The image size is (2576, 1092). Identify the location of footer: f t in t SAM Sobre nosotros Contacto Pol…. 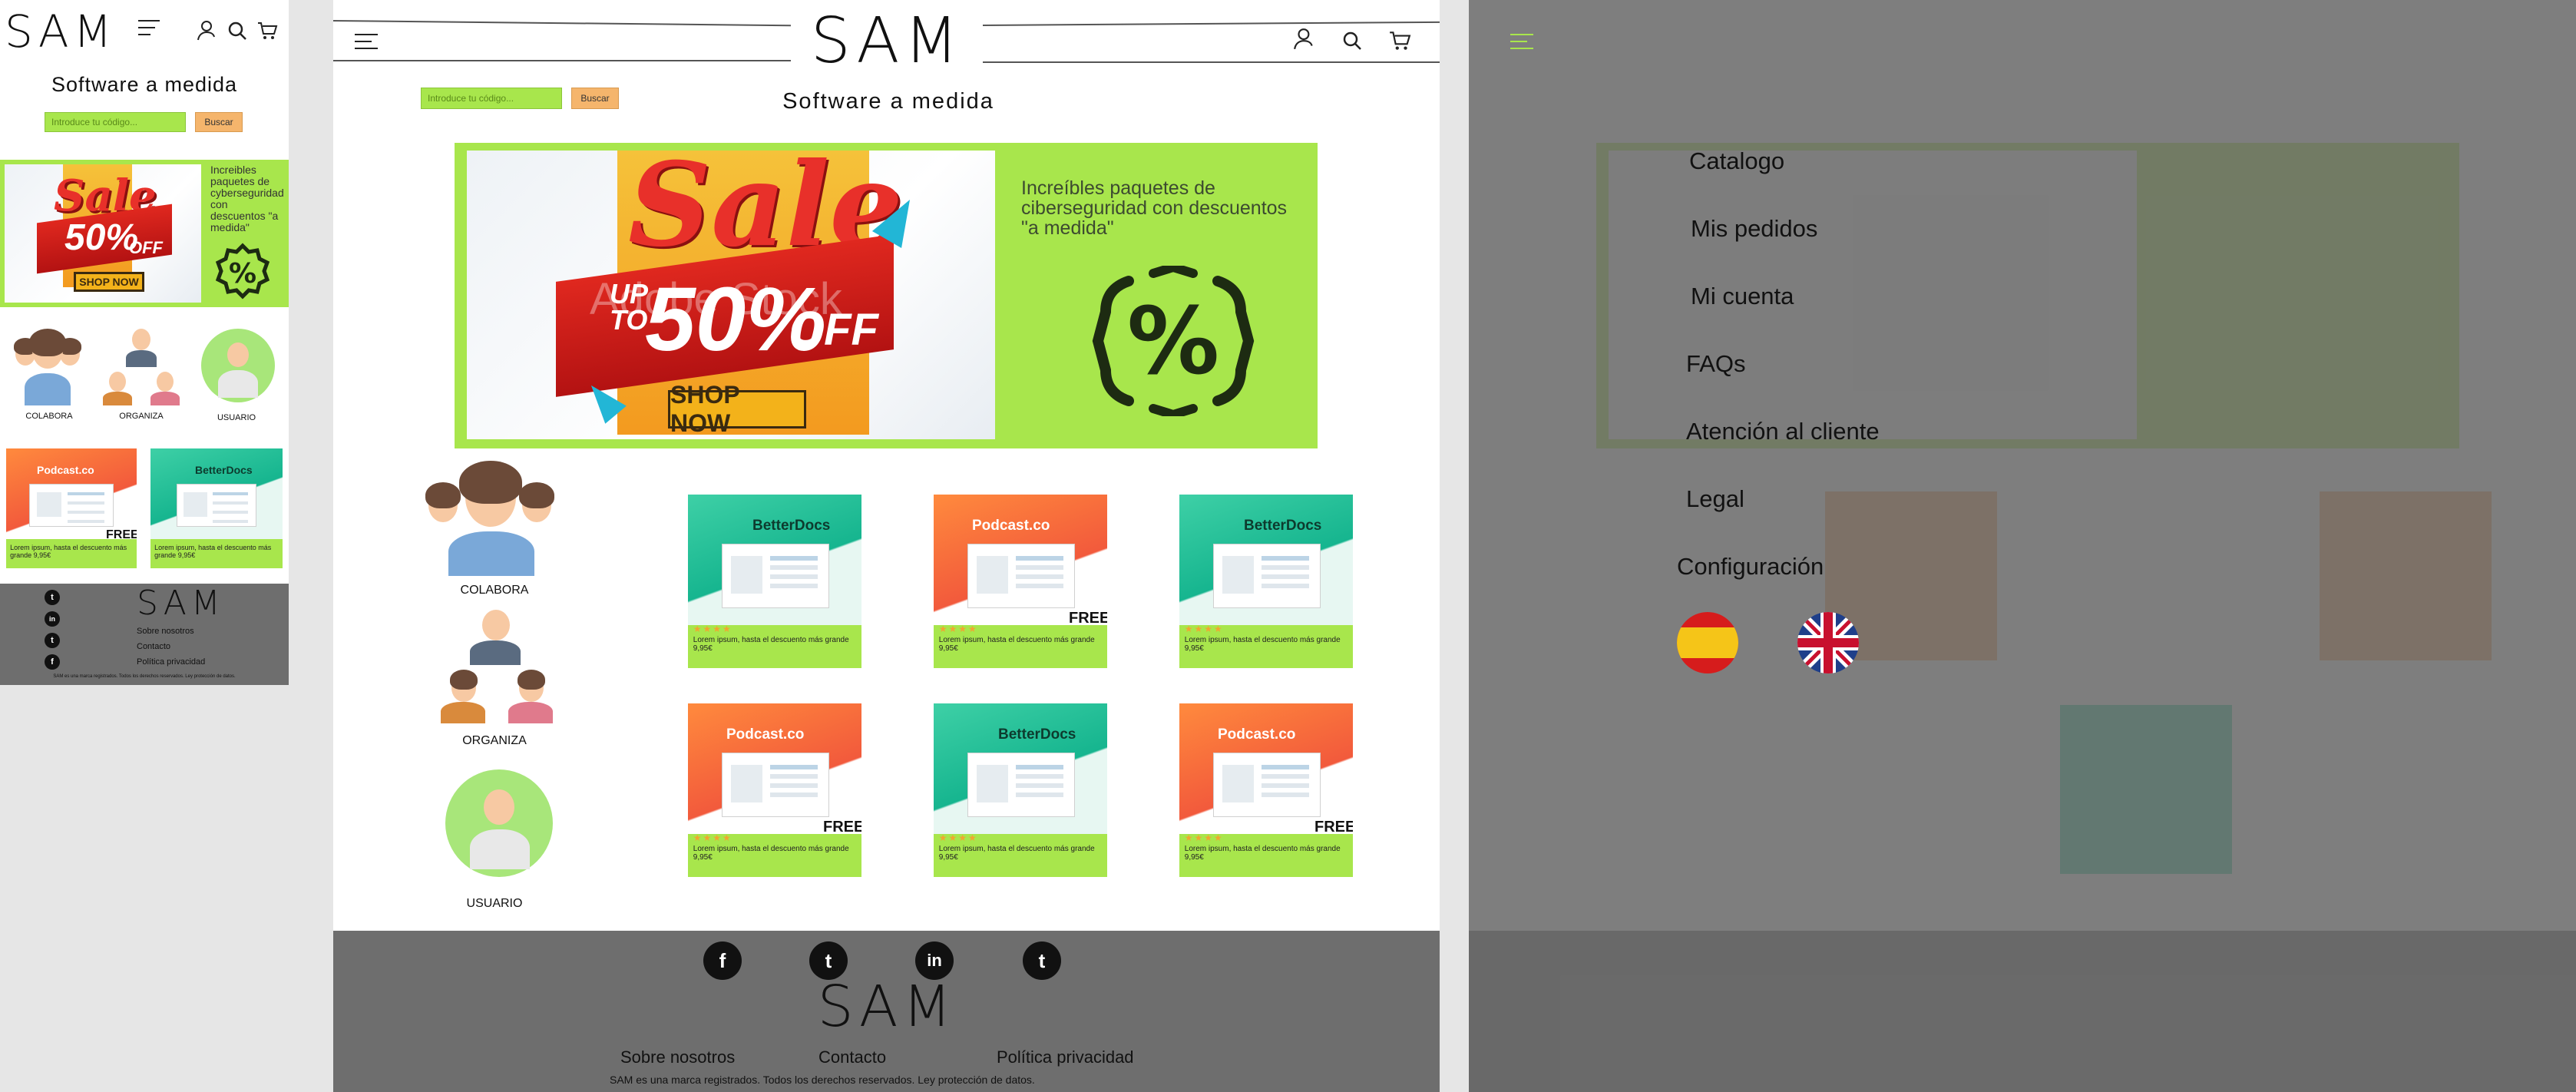
(887, 1011).